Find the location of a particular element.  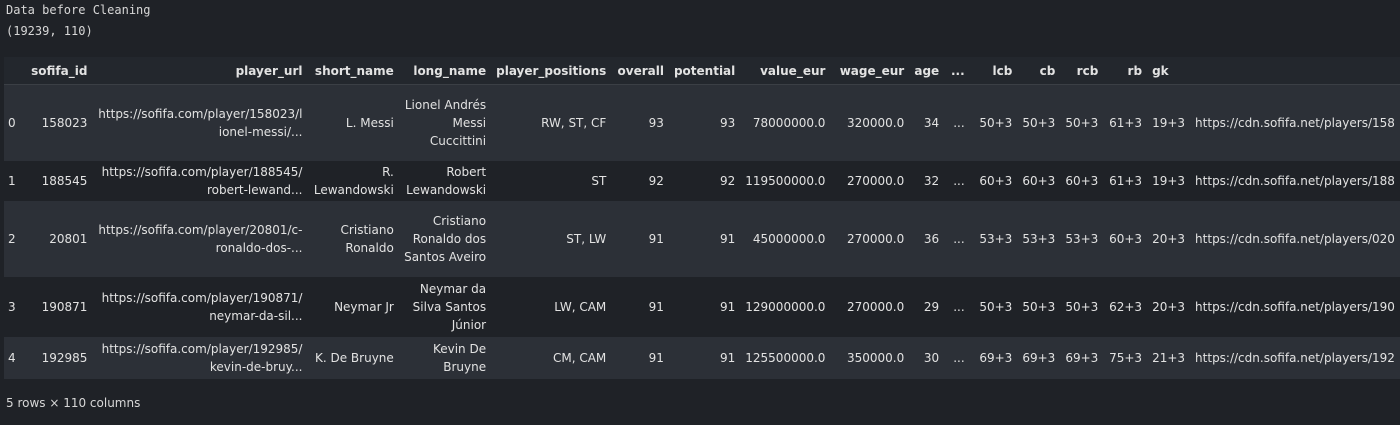

cell-age: 30 is located at coordinates (931, 357).